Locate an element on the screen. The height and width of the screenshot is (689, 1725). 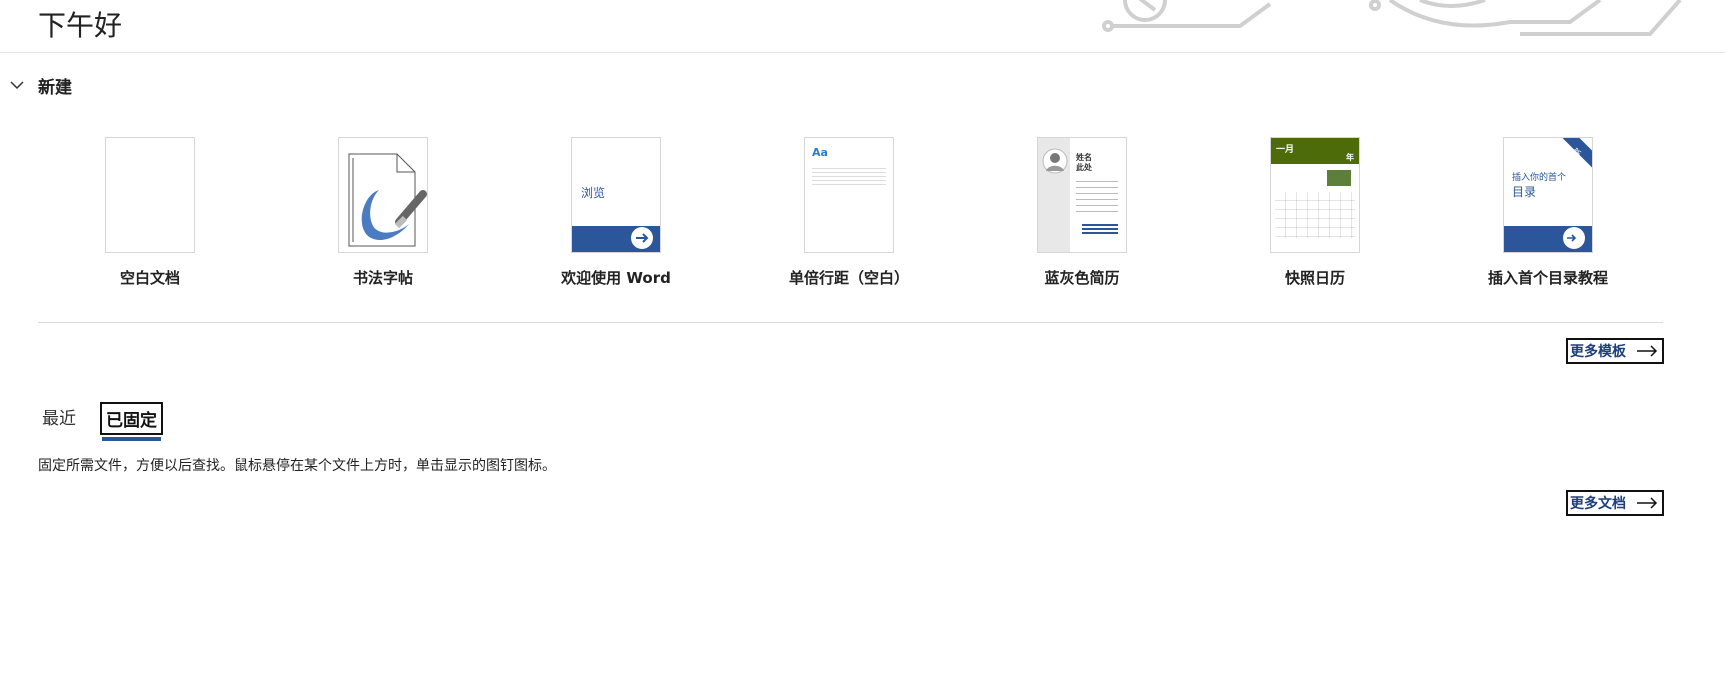
thumb-photo is located at coordinates (1339, 178).